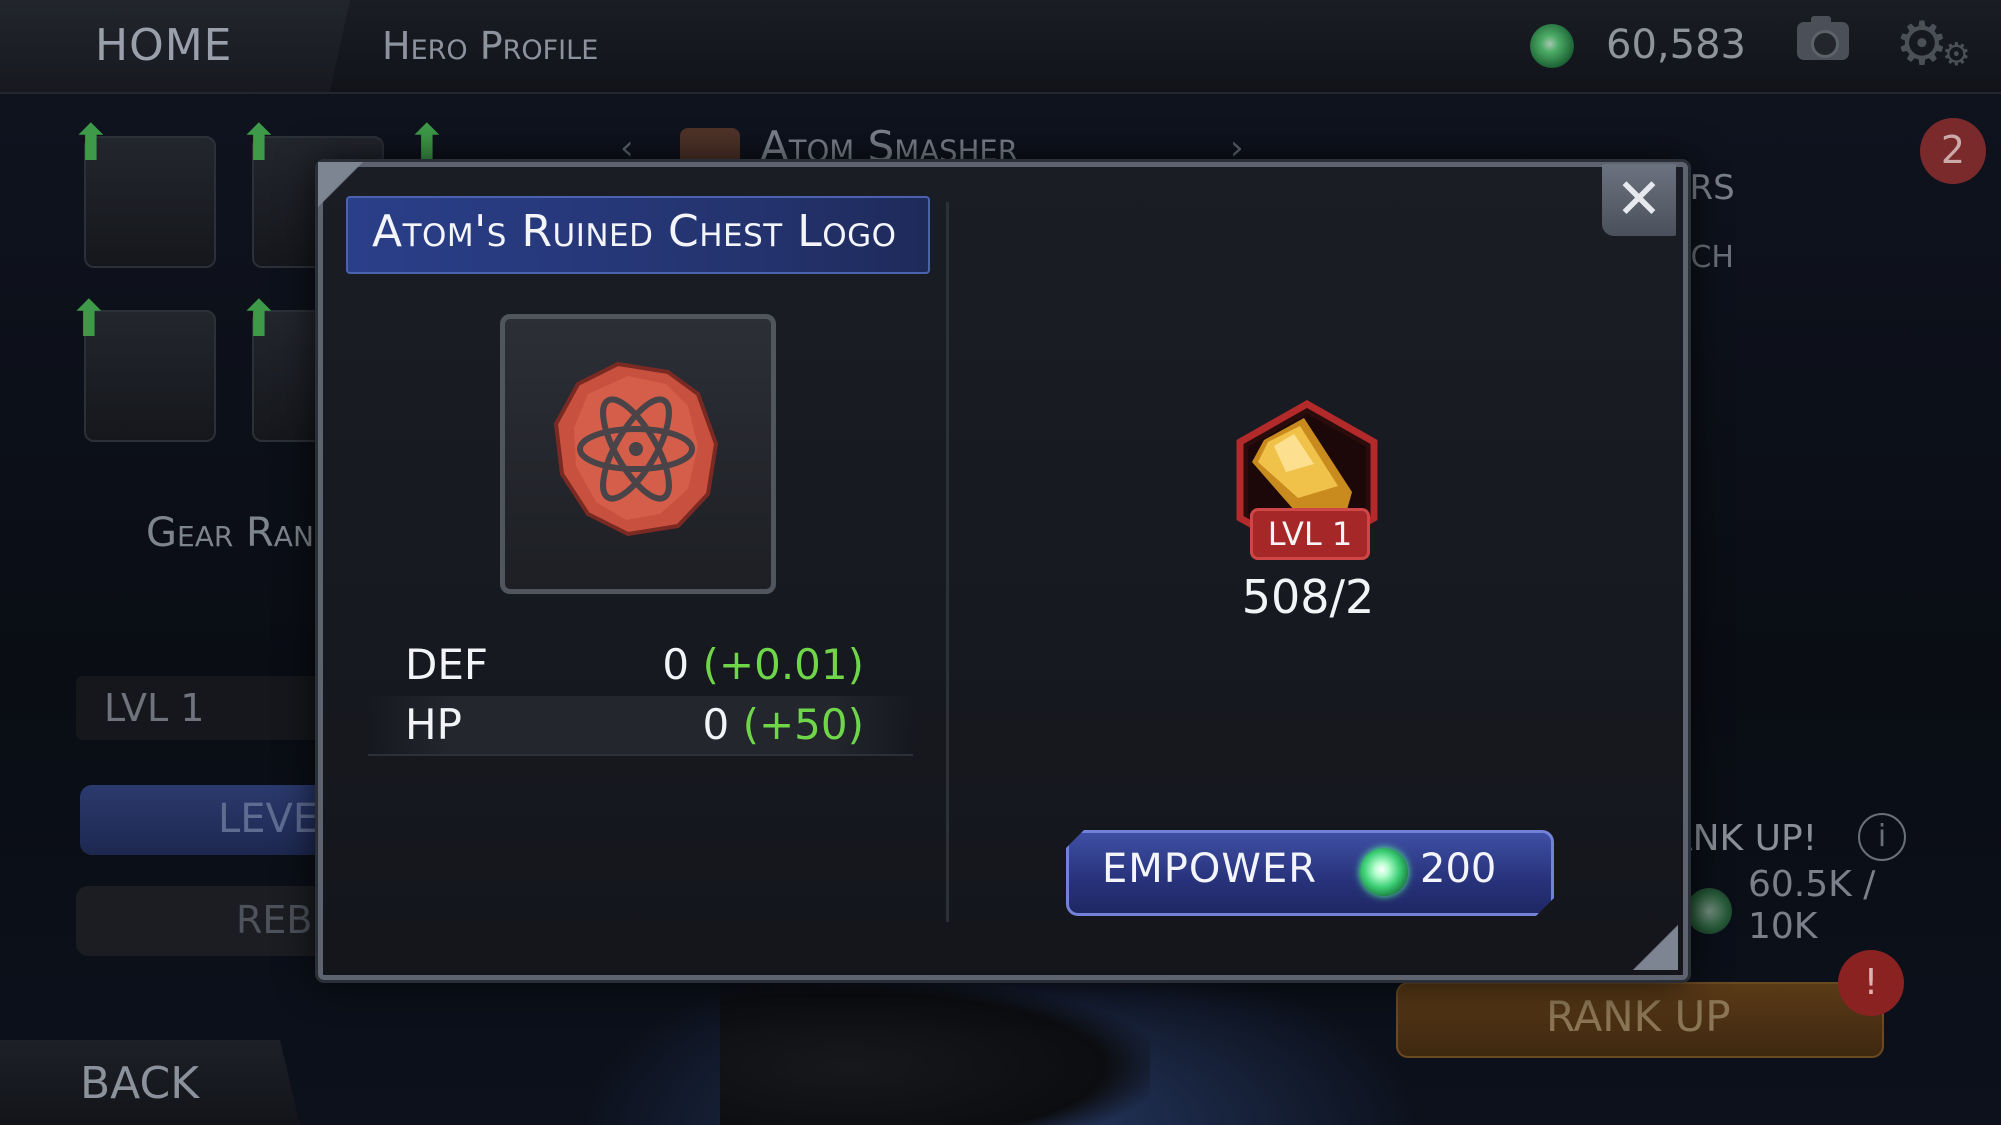 The height and width of the screenshot is (1125, 2001). I want to click on chest-logo-icon, so click(636, 449).